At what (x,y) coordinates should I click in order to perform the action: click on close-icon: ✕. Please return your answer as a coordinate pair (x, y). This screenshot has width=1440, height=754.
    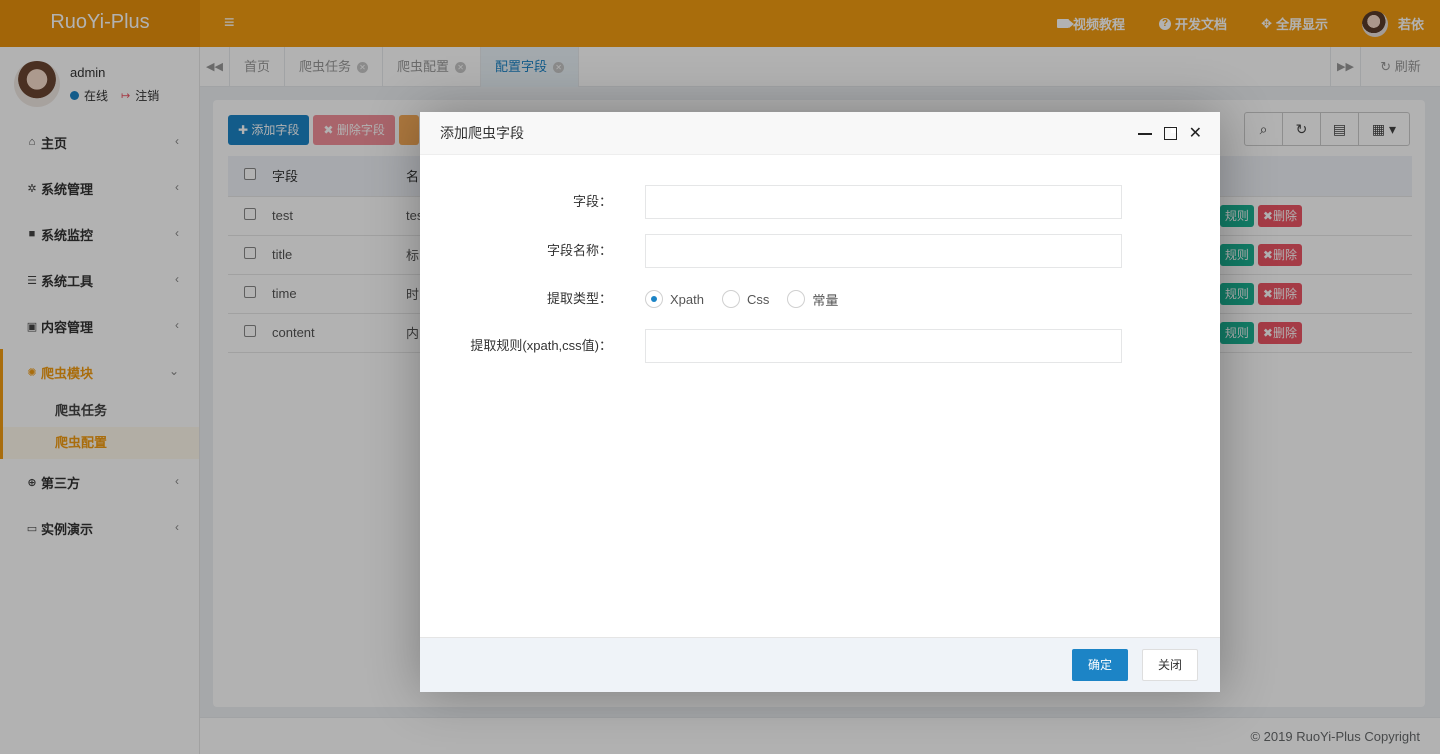
    Looking at the image, I should click on (1195, 133).